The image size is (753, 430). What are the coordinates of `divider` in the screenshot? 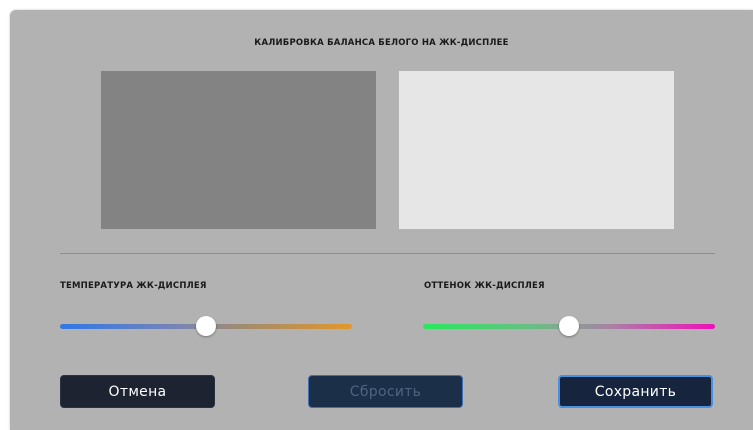 It's located at (387, 253).